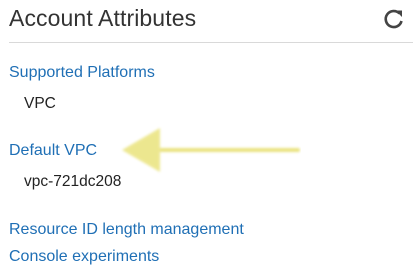 Image resolution: width=413 pixels, height=272 pixels. I want to click on supported-platforms-link: Supported Platforms, so click(82, 73).